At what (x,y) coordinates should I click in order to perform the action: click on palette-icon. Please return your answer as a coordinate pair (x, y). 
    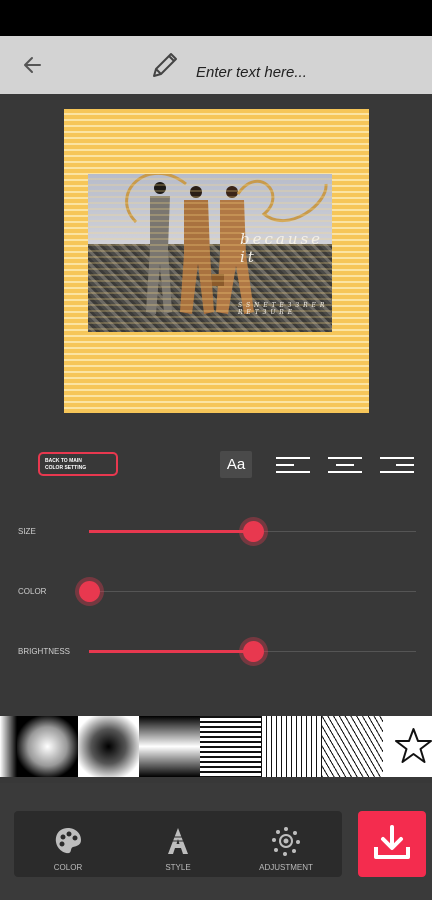
    Looking at the image, I should click on (68, 841).